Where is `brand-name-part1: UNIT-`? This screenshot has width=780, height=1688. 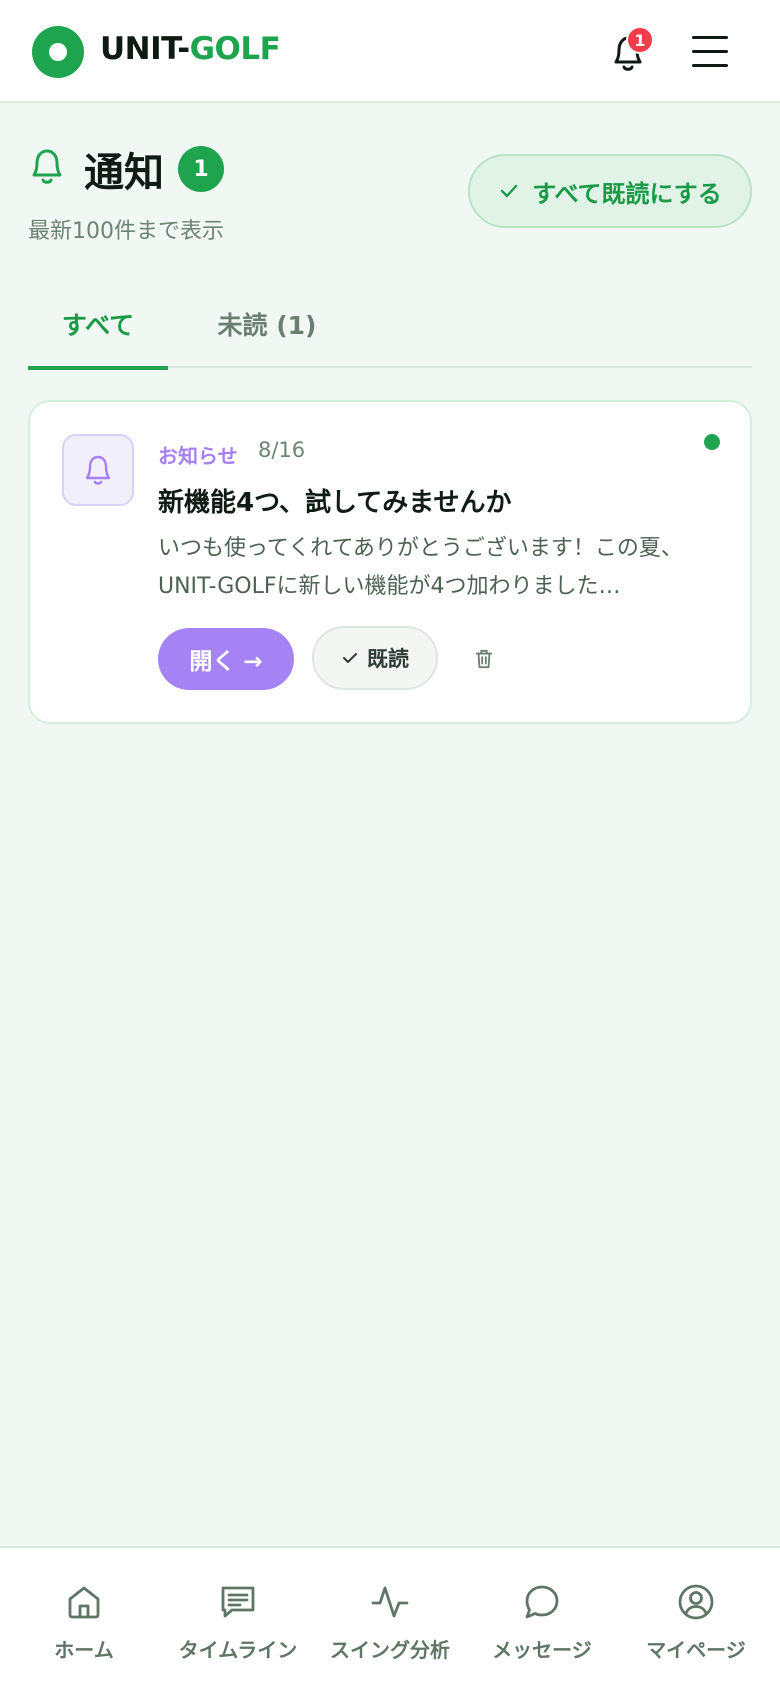 brand-name-part1: UNIT- is located at coordinates (145, 49).